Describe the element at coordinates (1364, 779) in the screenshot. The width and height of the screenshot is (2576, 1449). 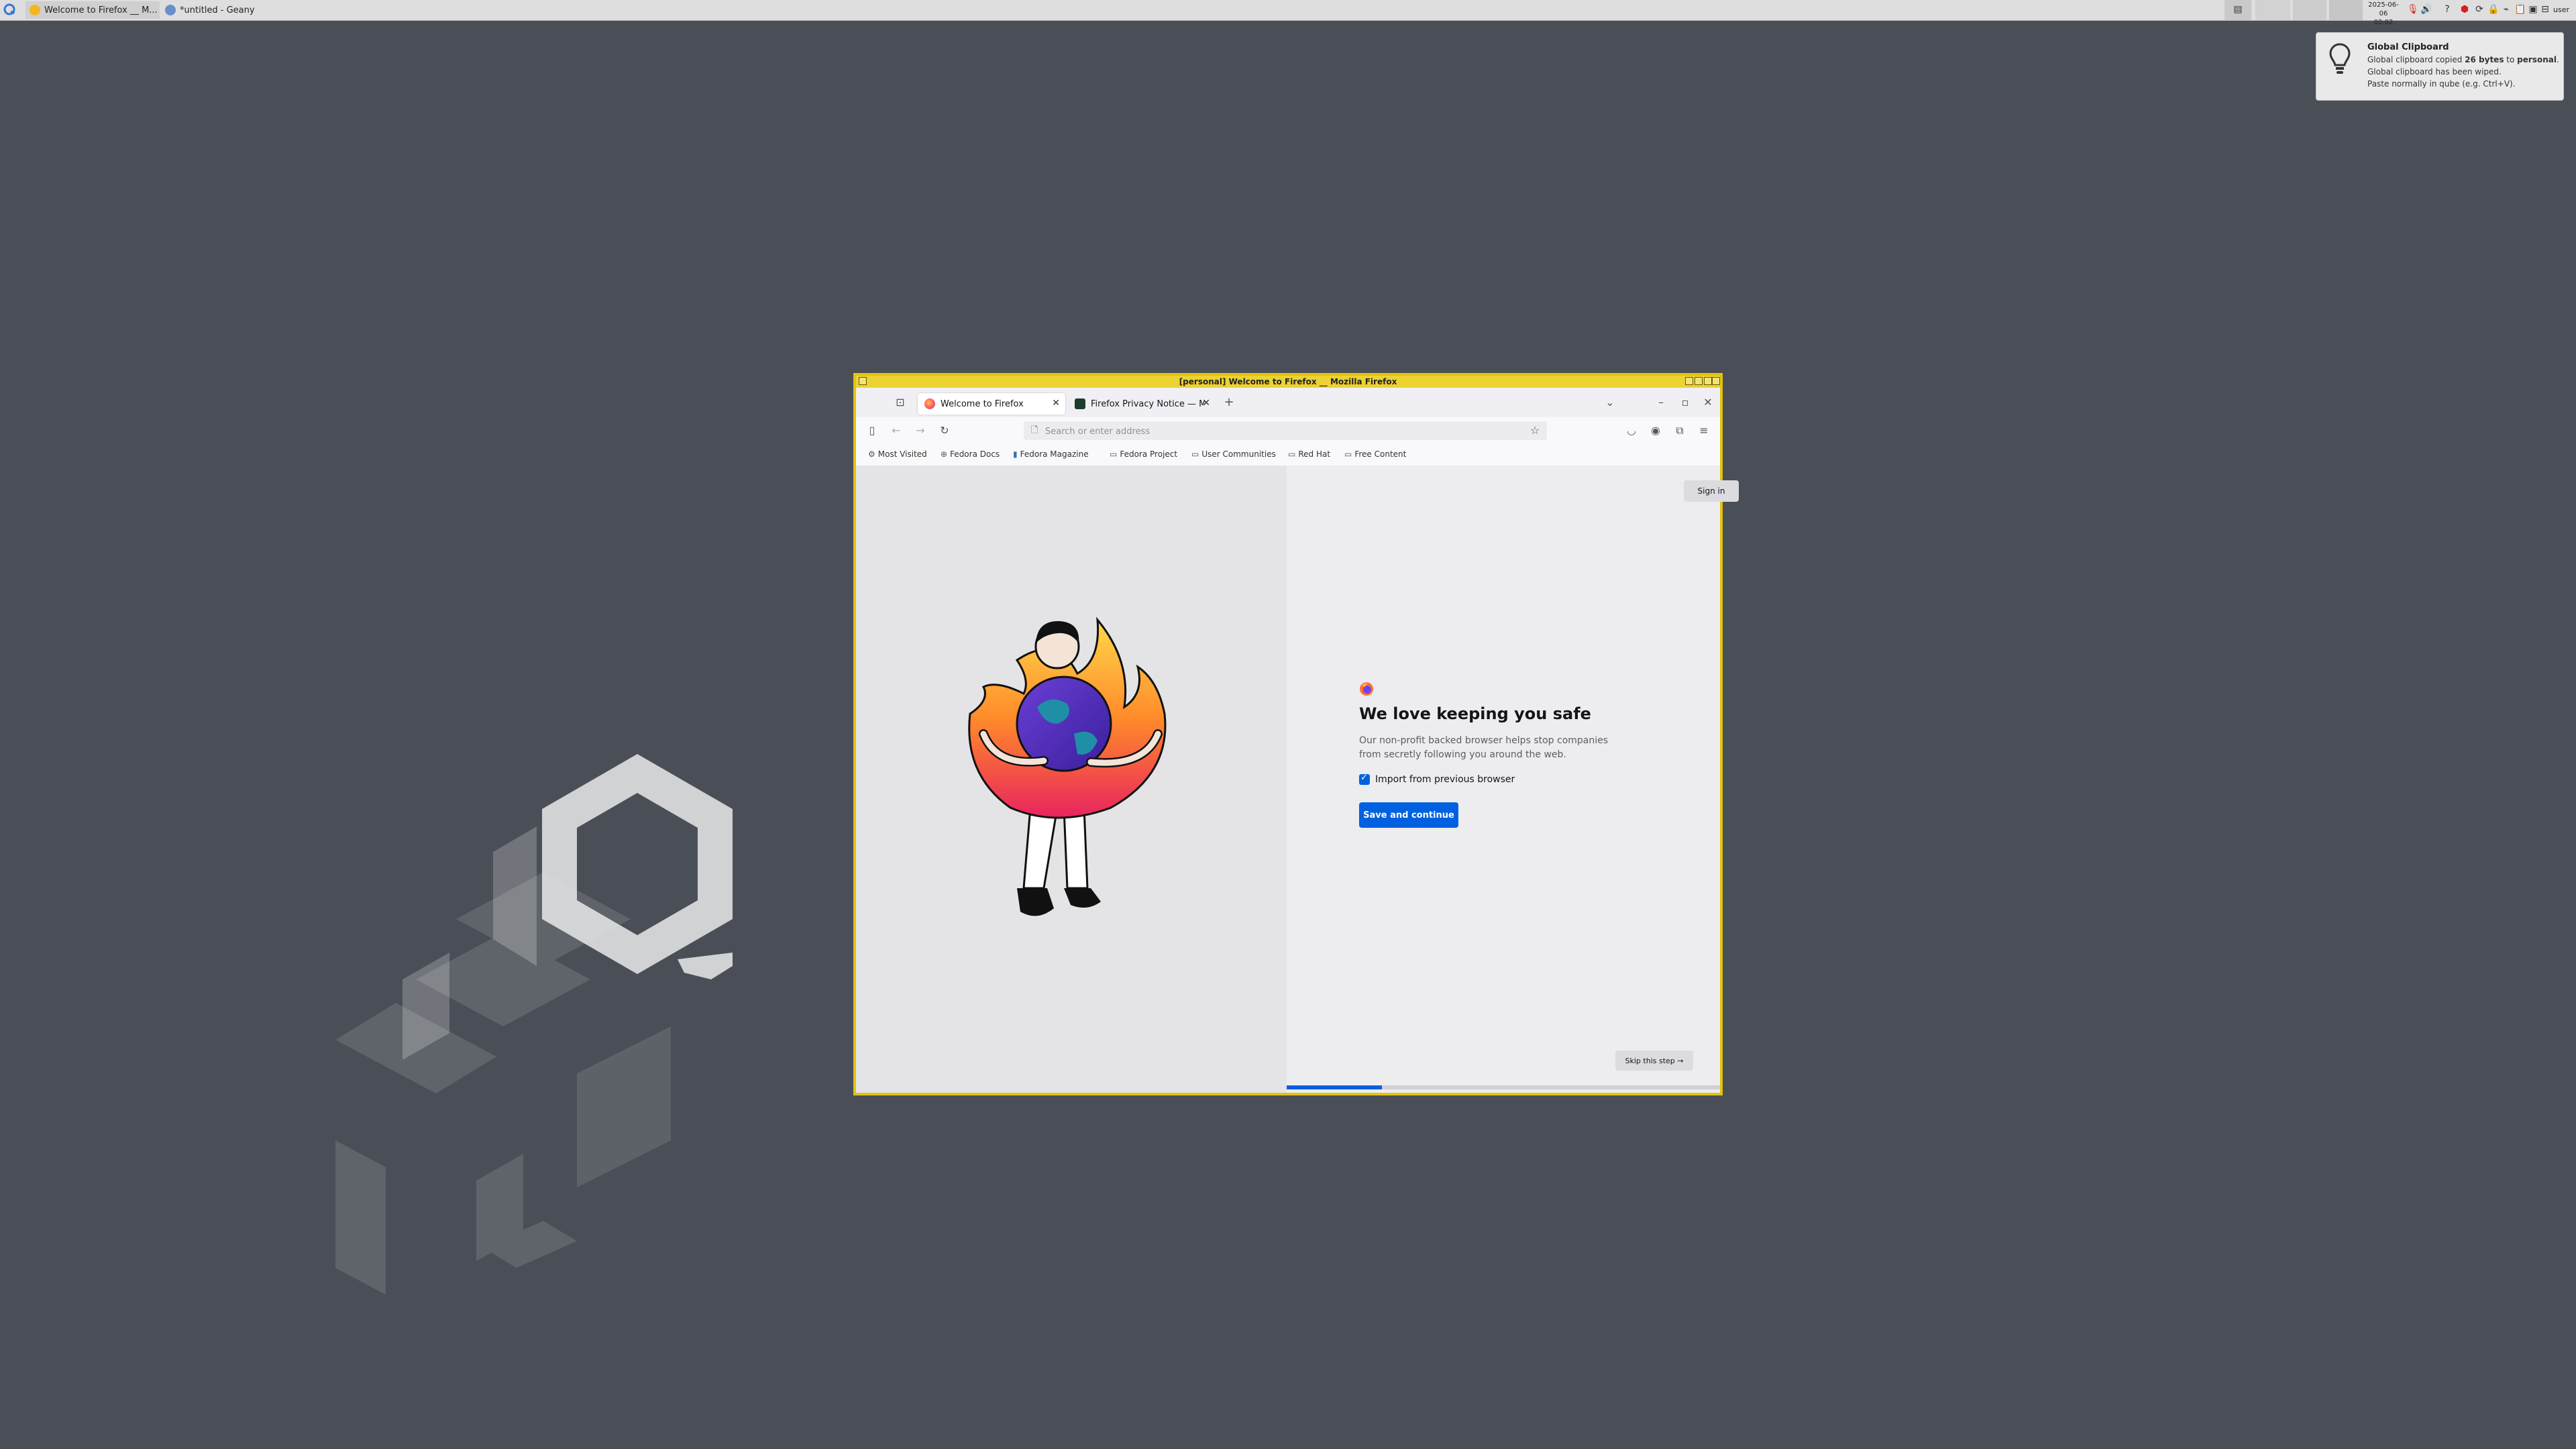
I see `import-checkbox` at that location.